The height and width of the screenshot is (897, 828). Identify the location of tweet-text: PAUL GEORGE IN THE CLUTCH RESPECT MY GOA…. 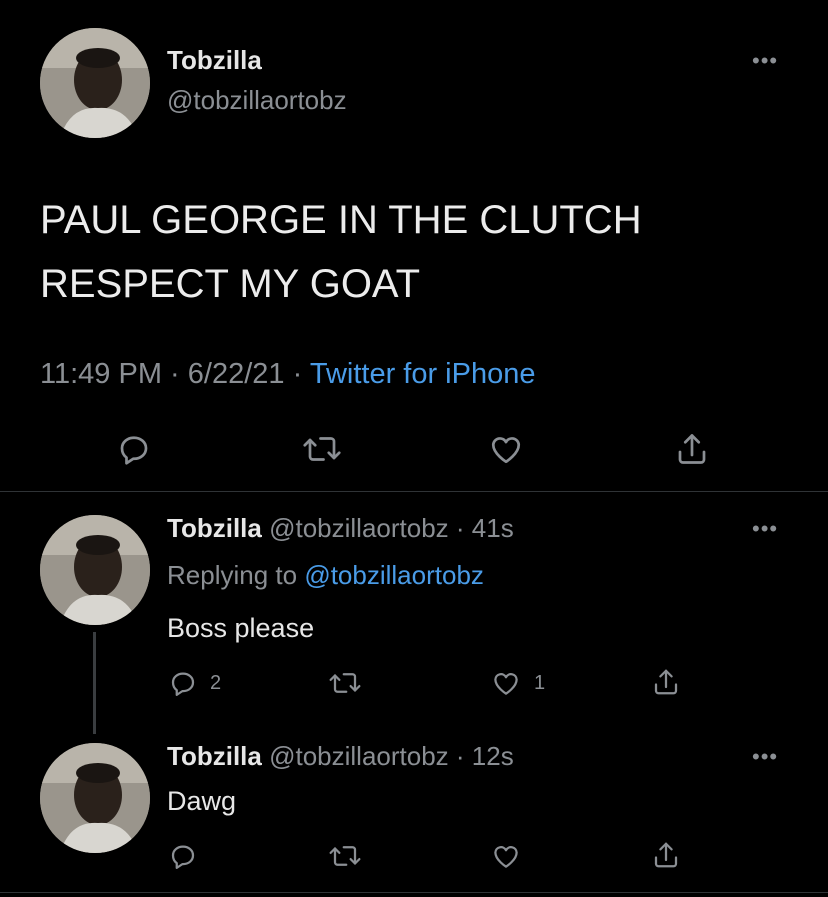
(341, 252).